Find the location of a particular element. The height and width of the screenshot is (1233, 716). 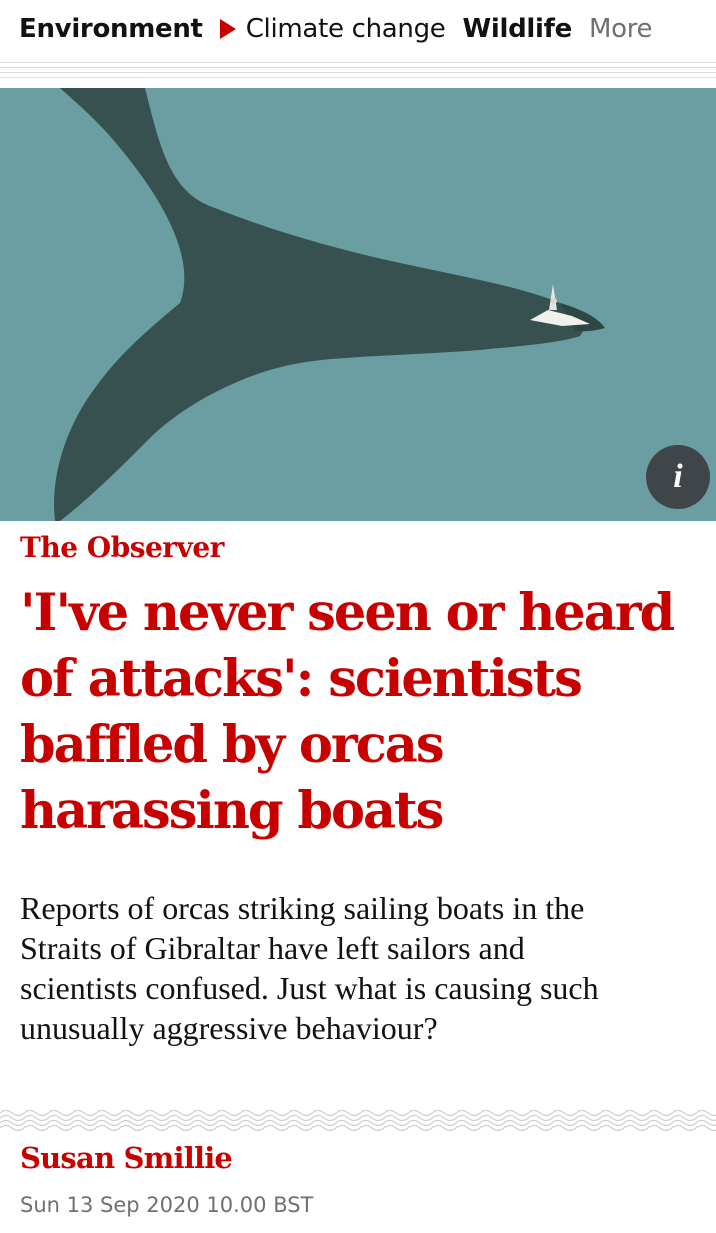

section-nav: Environment Climate change Wildlife More is located at coordinates (358, 29).